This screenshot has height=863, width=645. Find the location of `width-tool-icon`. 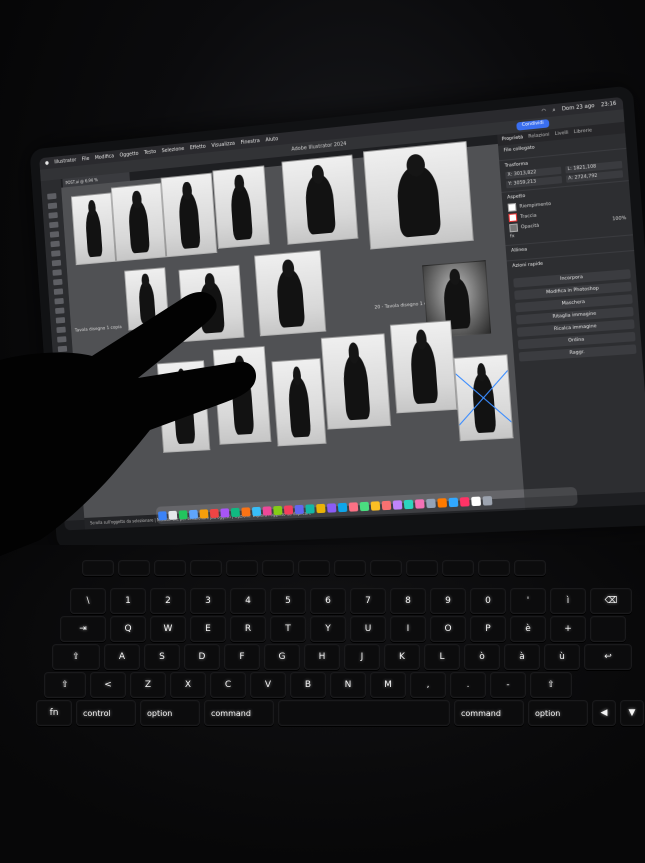

width-tool-icon is located at coordinates (59, 301).